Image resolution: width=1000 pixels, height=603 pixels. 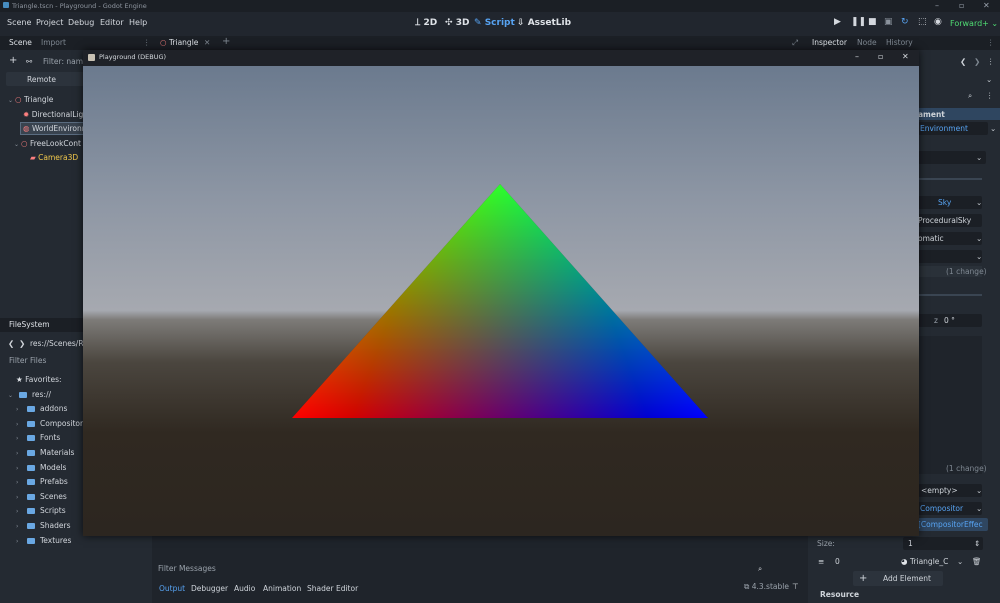 What do you see at coordinates (47, 143) in the screenshot?
I see `tree-item-freelook: ⌄ ○ FreeLookCont` at bounding box center [47, 143].